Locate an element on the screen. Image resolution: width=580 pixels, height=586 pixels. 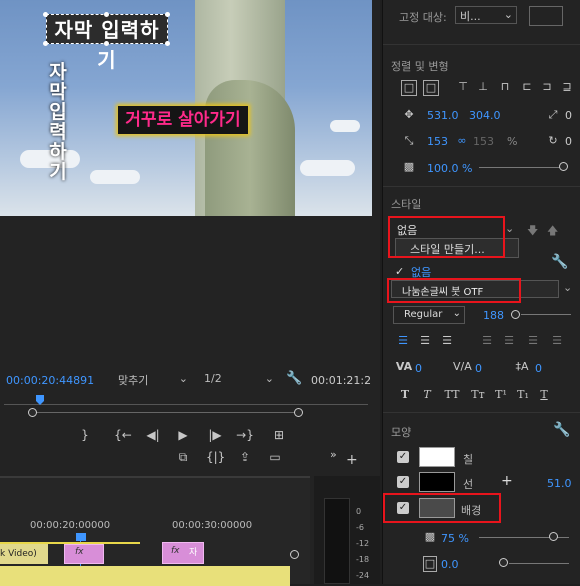
go-to-in-icon: {← is located at coordinates (123, 435).